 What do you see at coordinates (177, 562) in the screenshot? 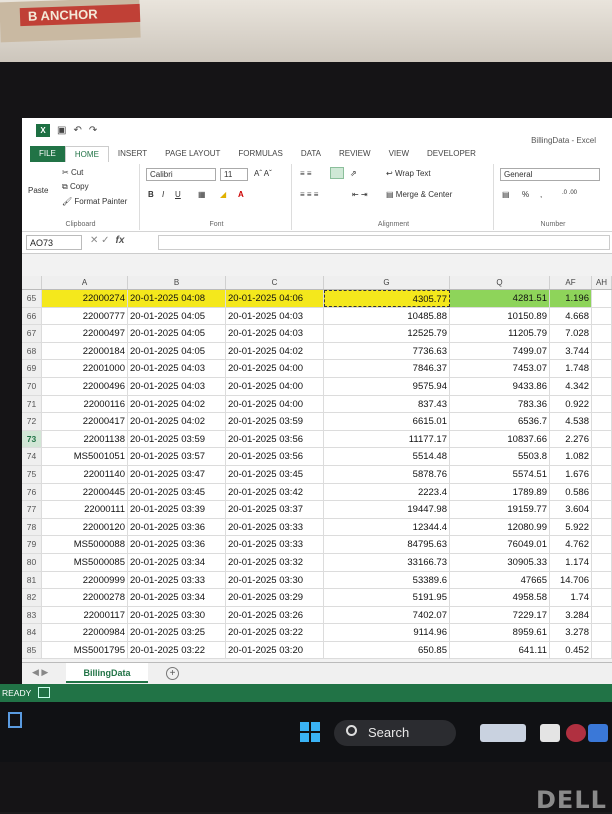
I see `cell-b: 20-01-2025 03:34` at bounding box center [177, 562].